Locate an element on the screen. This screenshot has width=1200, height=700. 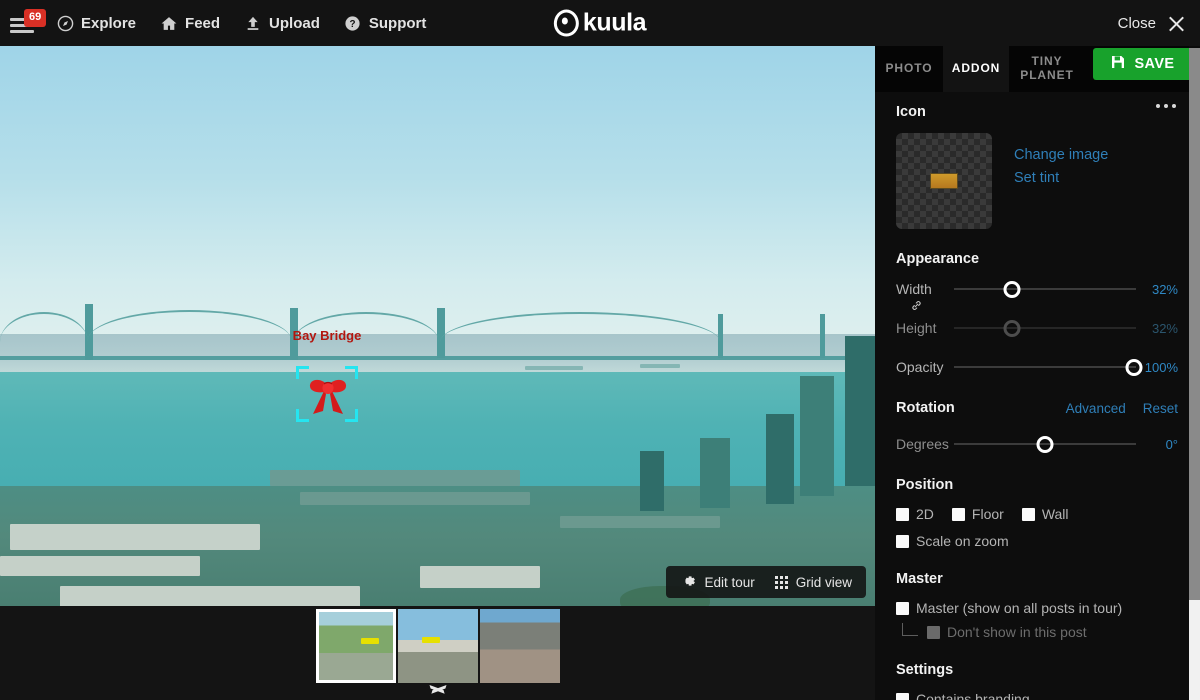
nav-item-explore: Explore is located at coordinates (96, 23).